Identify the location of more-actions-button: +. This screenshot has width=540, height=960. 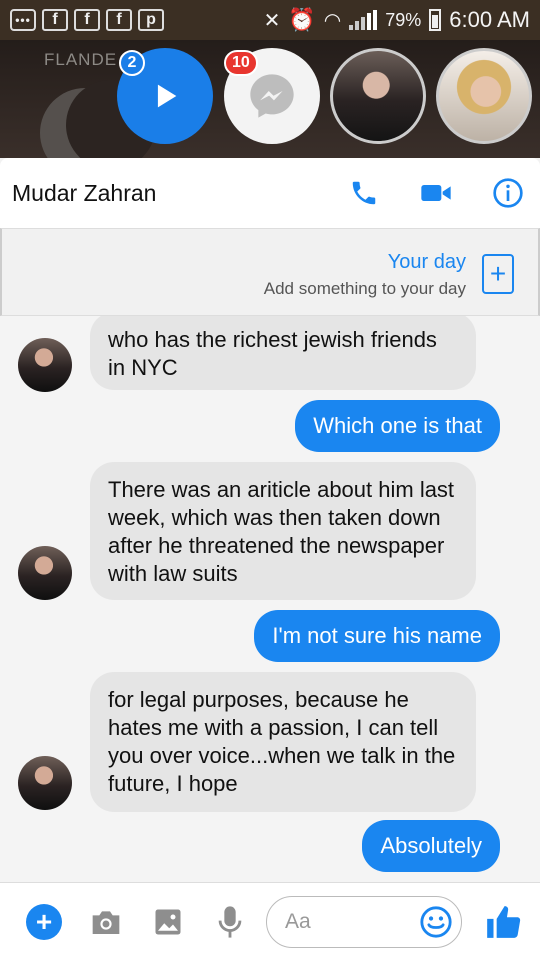
(44, 921).